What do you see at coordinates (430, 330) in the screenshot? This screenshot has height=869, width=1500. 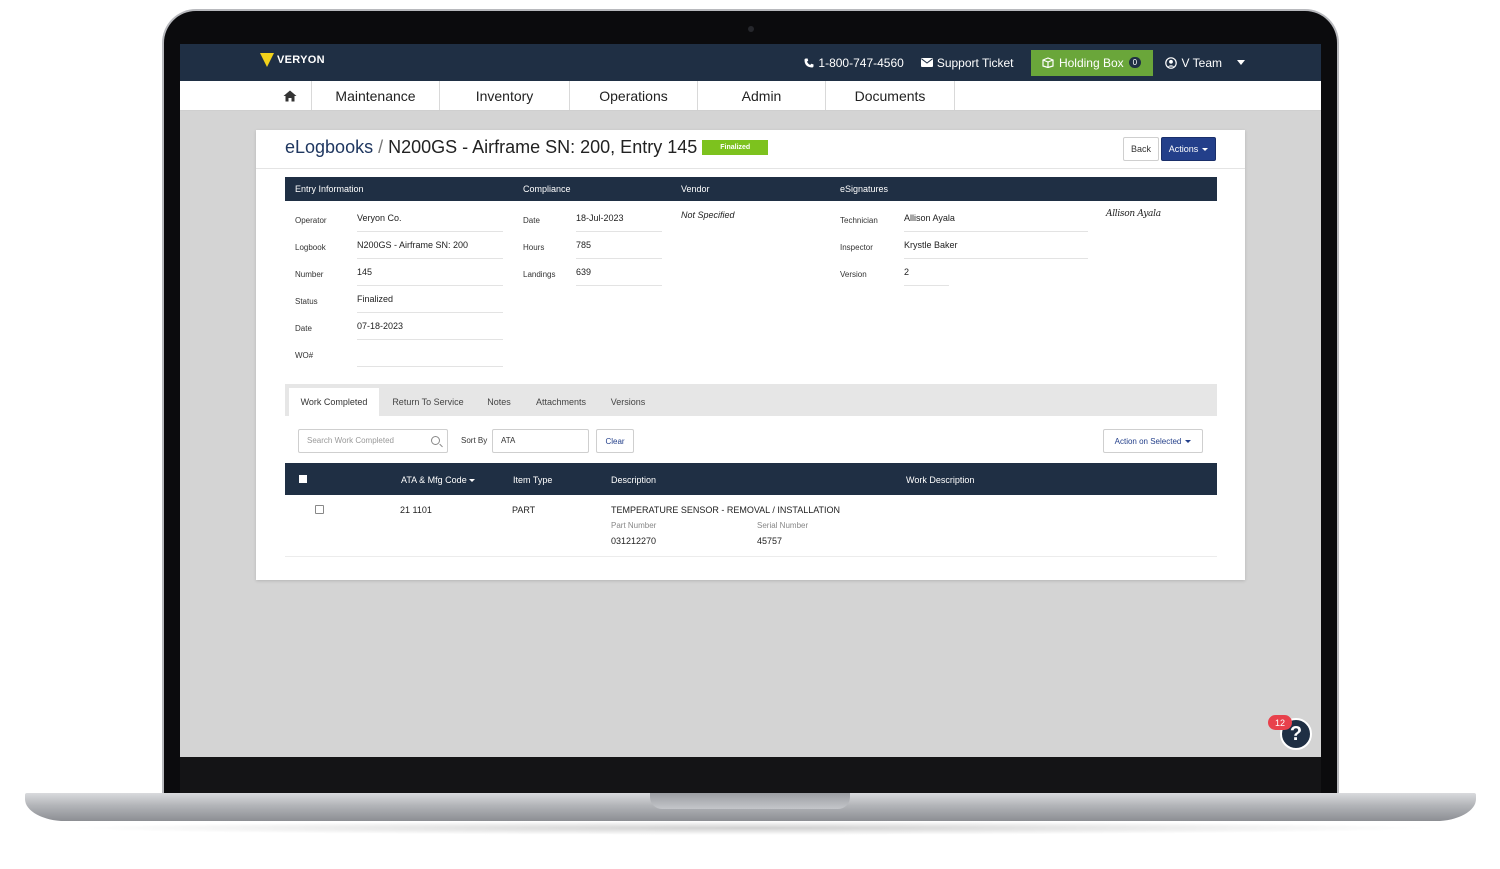 I see `date-value: 07-18-2023` at bounding box center [430, 330].